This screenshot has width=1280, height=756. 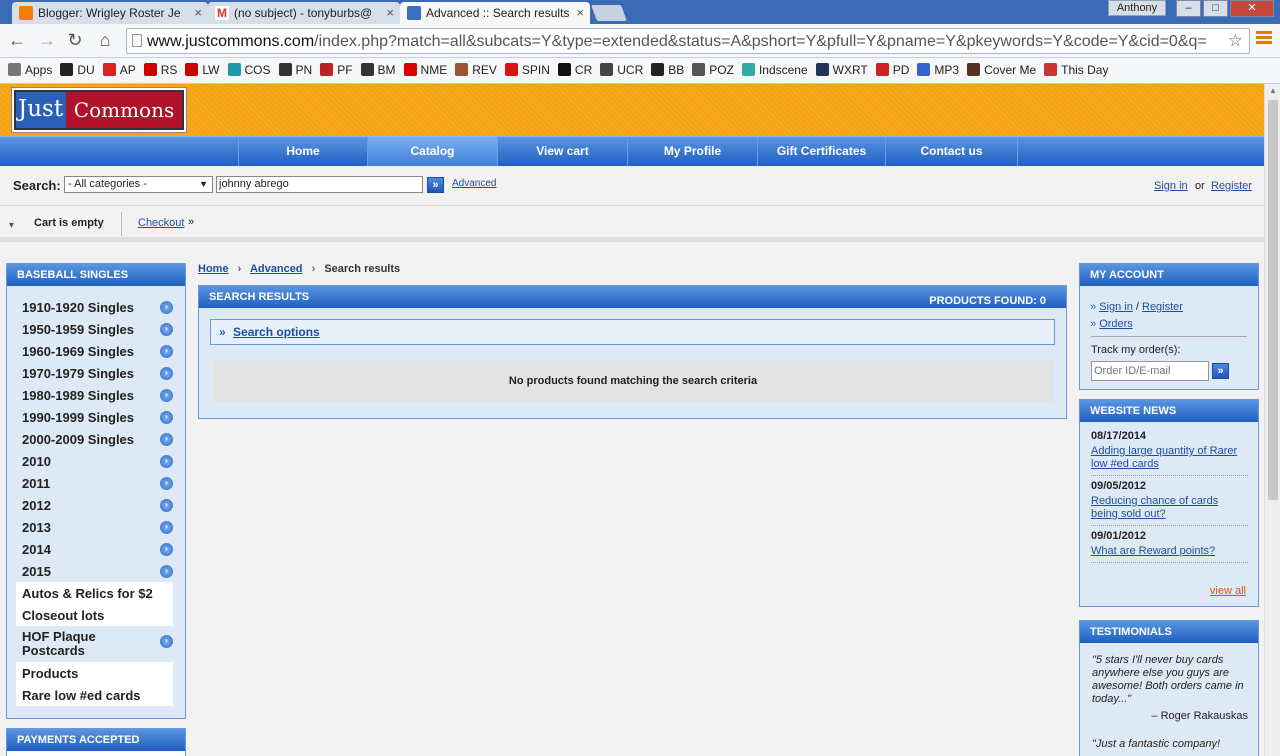 I want to click on reload-icon: ↻, so click(x=75, y=40).